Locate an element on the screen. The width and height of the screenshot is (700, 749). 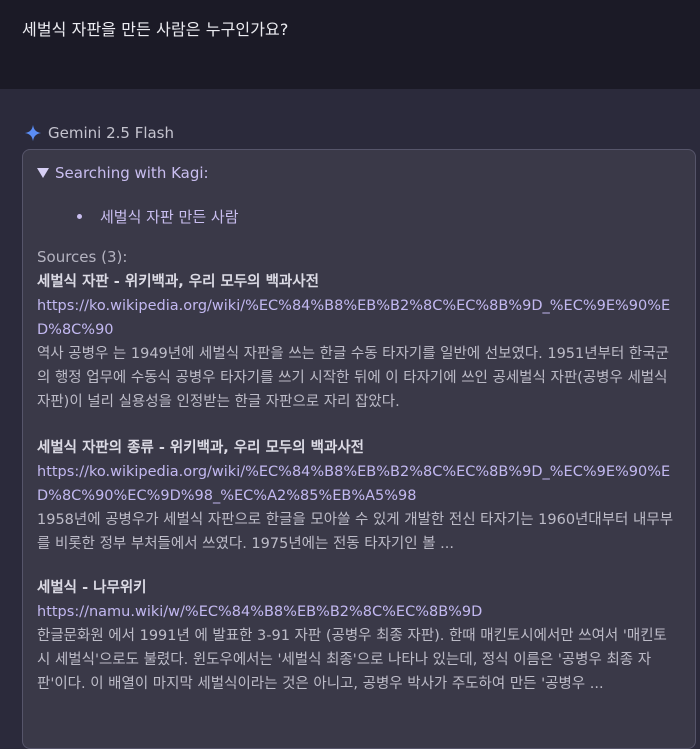
source-title: 세벌식 자판 - 위키백과, 우리 모두의 백과사전 is located at coordinates (178, 282).